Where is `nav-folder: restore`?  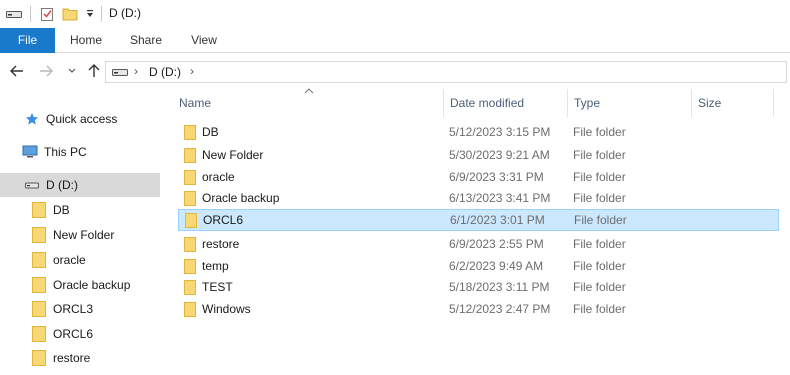 nav-folder: restore is located at coordinates (80, 358).